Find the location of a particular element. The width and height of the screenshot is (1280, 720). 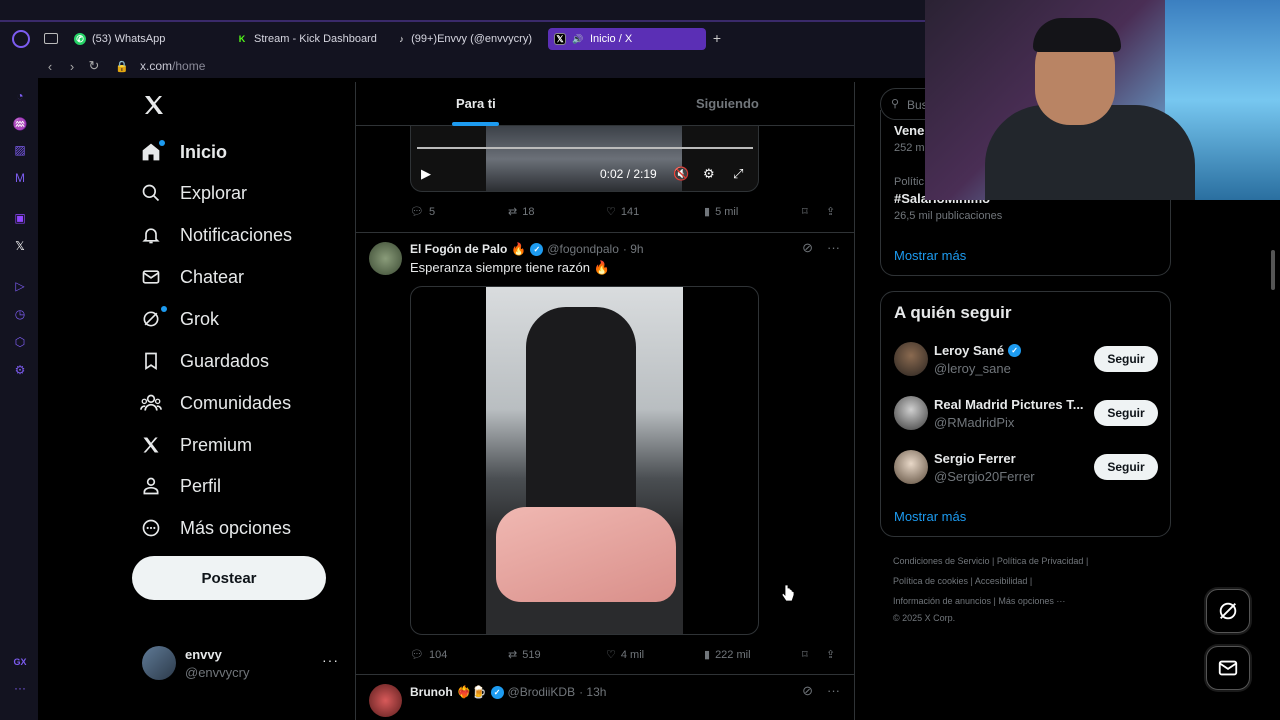

like-button: ♡ 141 is located at coordinates (622, 212).